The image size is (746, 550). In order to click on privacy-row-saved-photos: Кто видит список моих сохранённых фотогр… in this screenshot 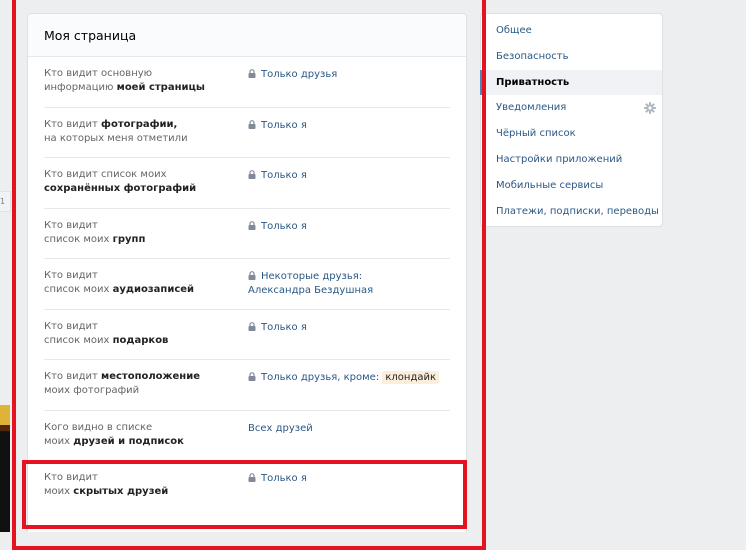, I will do `click(247, 183)`.